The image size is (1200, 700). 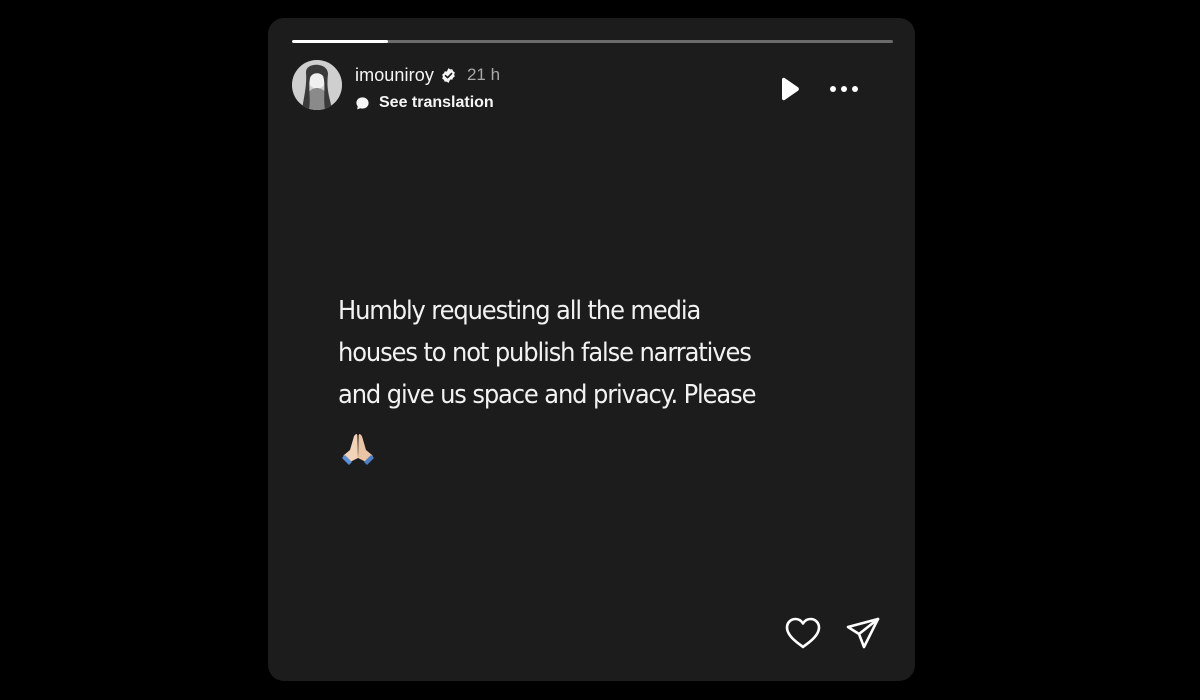 I want to click on username-row: imouniroy 21 h, so click(x=427, y=75).